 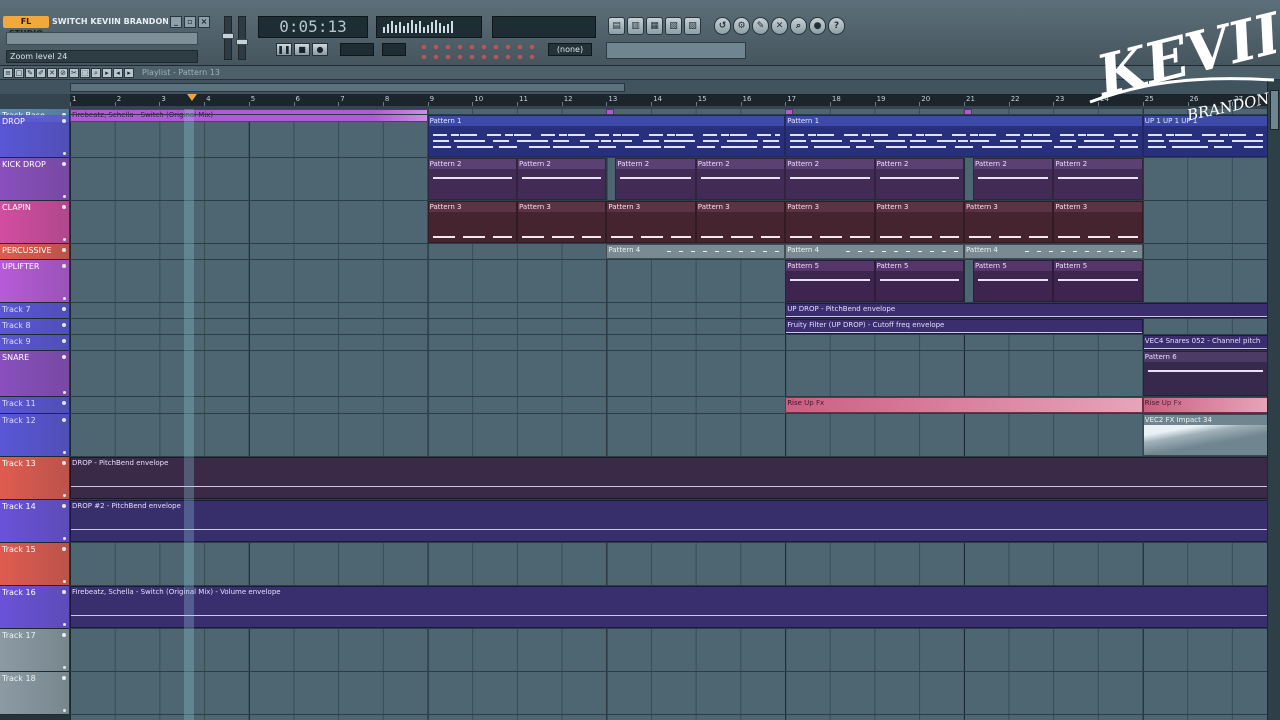 What do you see at coordinates (1273, 400) in the screenshot?
I see `vertical-scrollbar` at bounding box center [1273, 400].